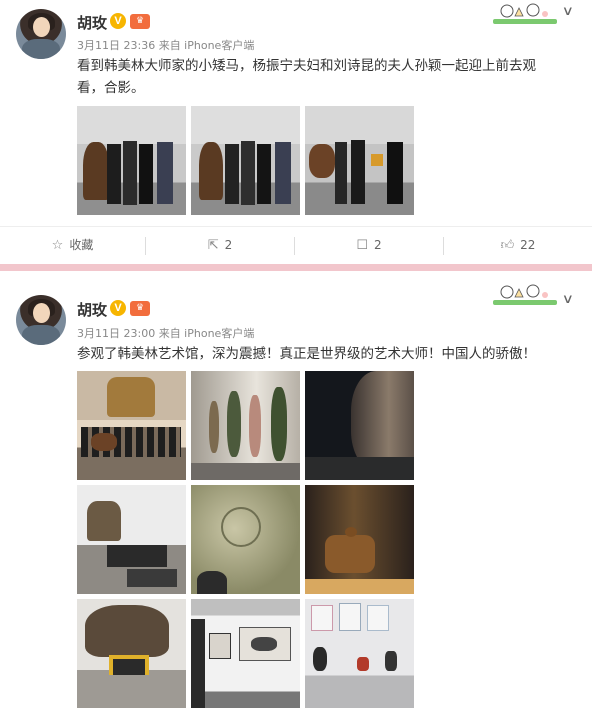 The width and height of the screenshot is (592, 716). I want to click on post-text: 参观了韩美林艺术馆，深为震撼！真正是世界级的艺术大师！中国人的骄傲！, so click(306, 354).